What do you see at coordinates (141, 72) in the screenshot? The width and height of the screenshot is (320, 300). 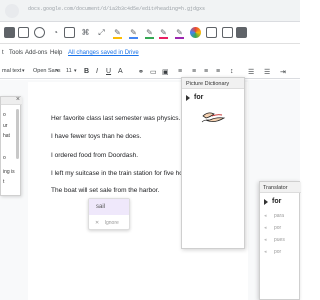 I see `link-icon: ⚭` at bounding box center [141, 72].